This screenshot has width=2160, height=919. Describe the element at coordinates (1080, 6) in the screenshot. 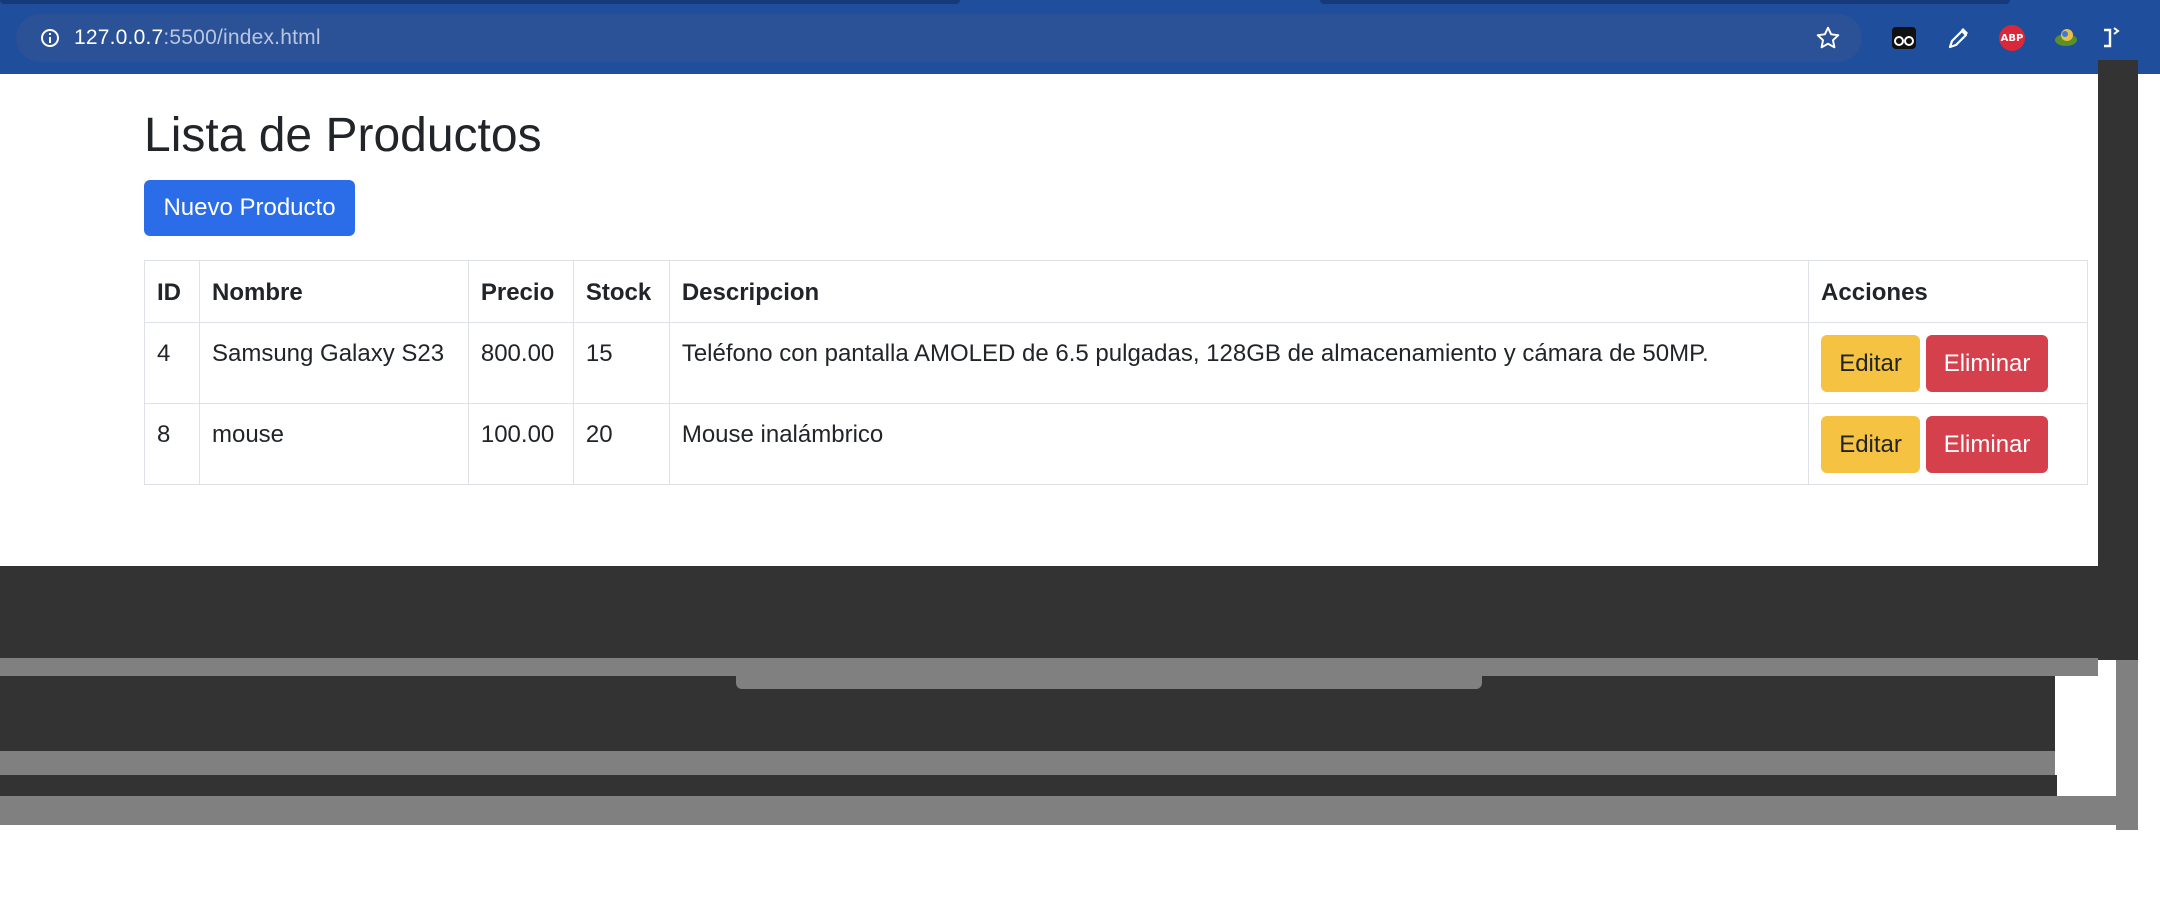

I see `tab-strip` at that location.